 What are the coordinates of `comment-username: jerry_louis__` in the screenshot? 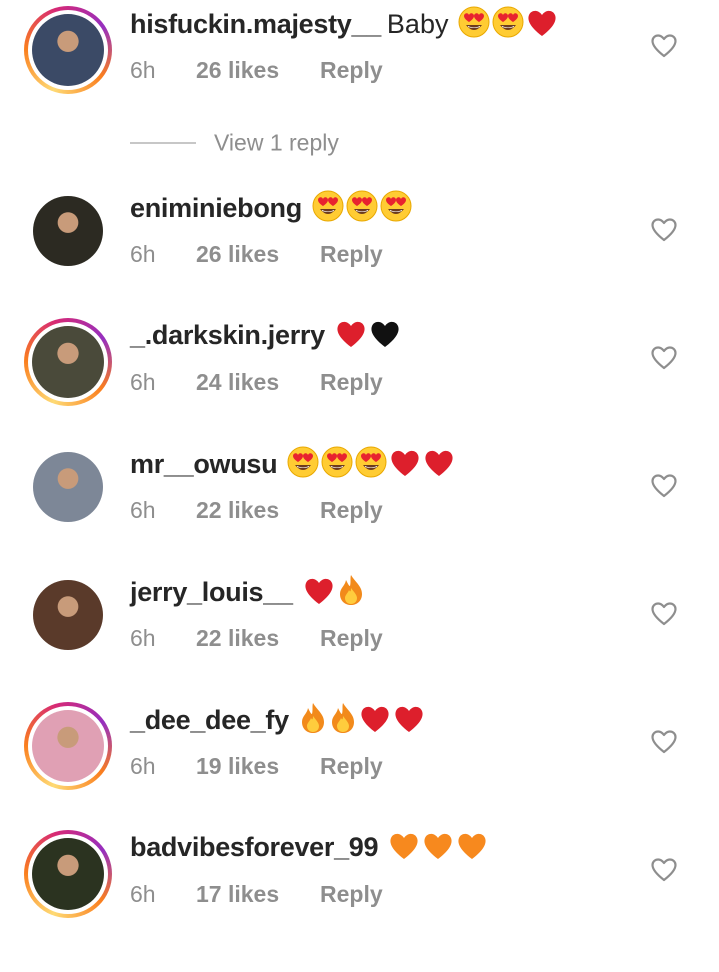 It's located at (211, 592).